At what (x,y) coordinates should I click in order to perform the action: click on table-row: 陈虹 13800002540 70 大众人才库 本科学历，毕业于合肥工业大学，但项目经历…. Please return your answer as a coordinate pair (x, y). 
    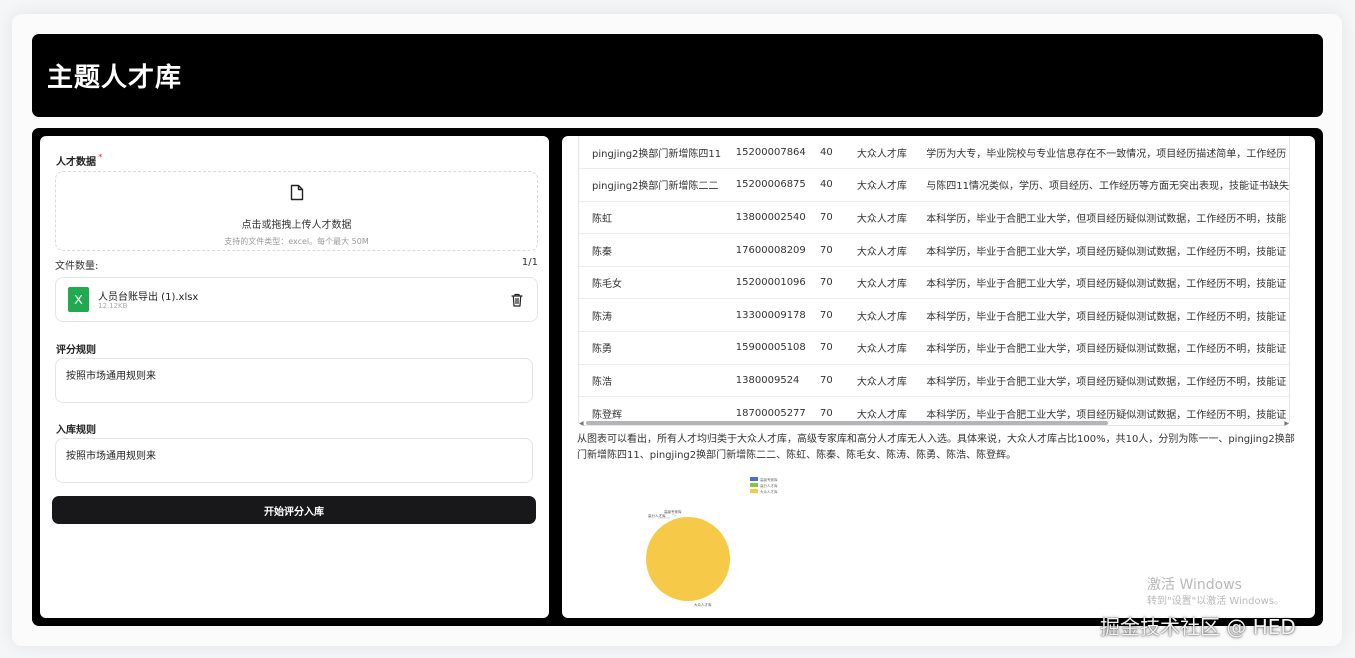
    Looking at the image, I should click on (934, 218).